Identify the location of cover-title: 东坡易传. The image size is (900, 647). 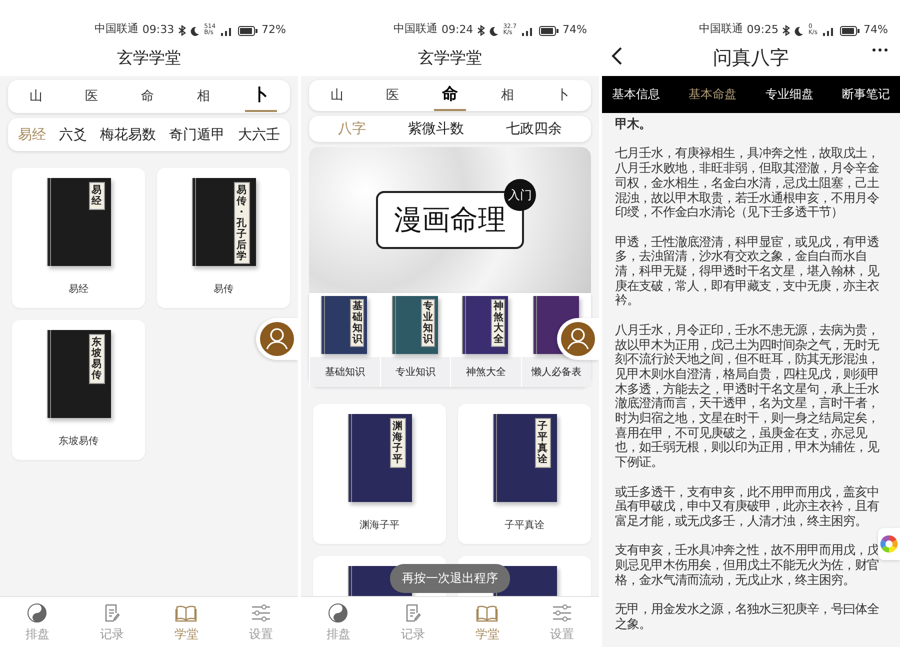
(96, 359).